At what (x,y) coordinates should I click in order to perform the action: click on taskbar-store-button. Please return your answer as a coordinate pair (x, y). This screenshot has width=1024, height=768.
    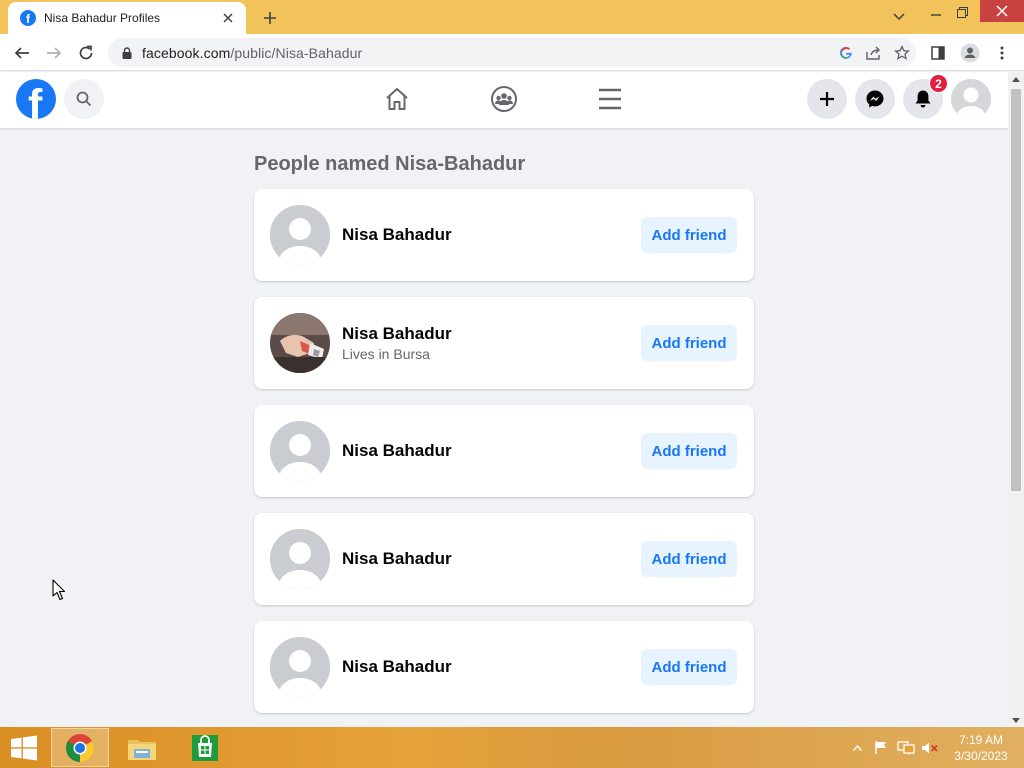
    Looking at the image, I should click on (205, 747).